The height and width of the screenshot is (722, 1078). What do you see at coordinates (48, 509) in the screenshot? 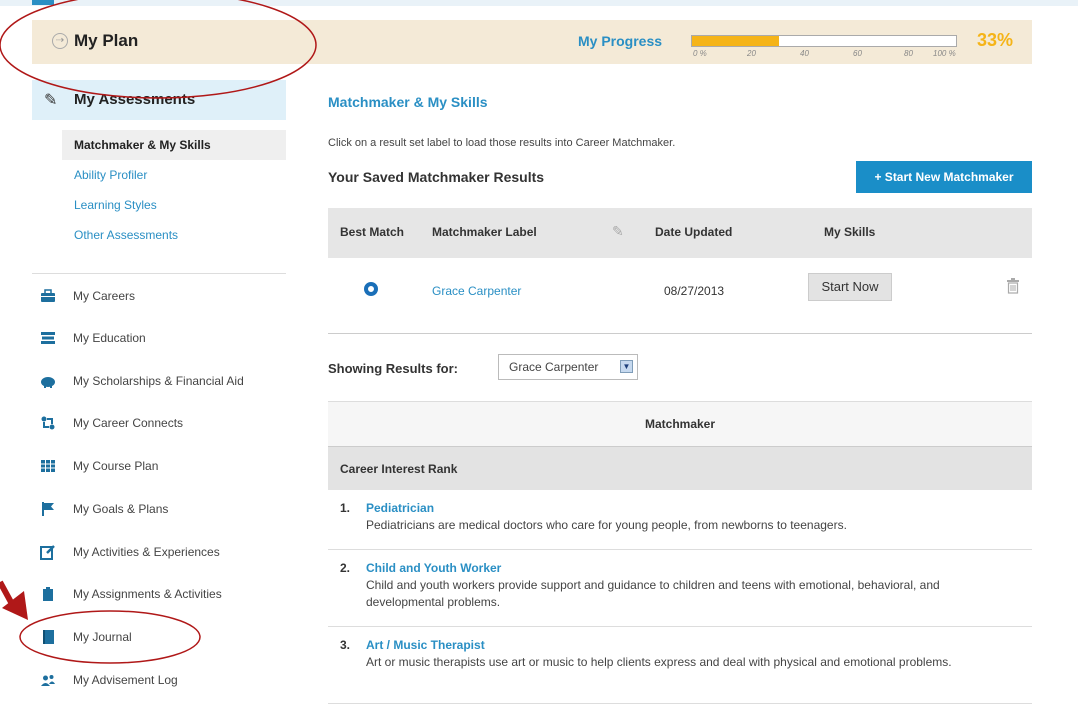
I see `flag-icon` at bounding box center [48, 509].